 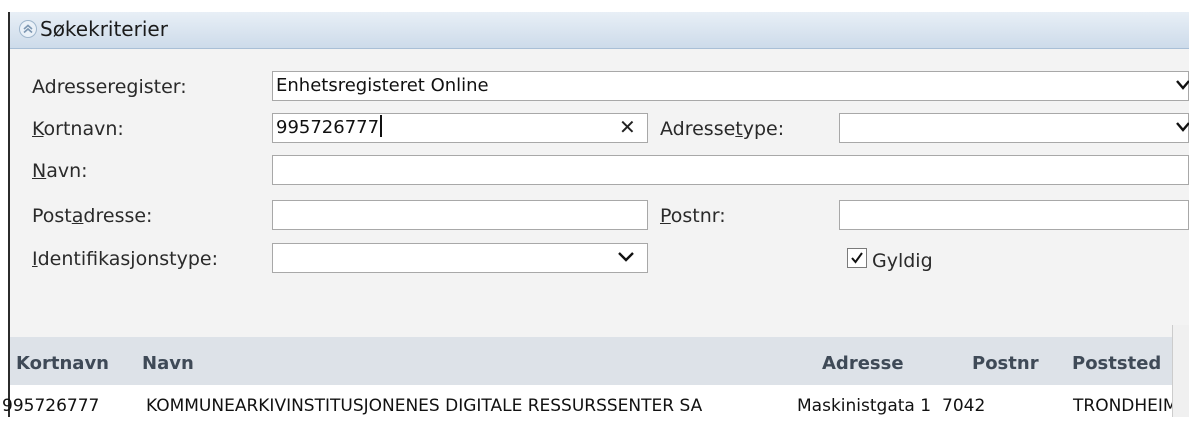 I want to click on gyldig-checkbox, so click(x=857, y=258).